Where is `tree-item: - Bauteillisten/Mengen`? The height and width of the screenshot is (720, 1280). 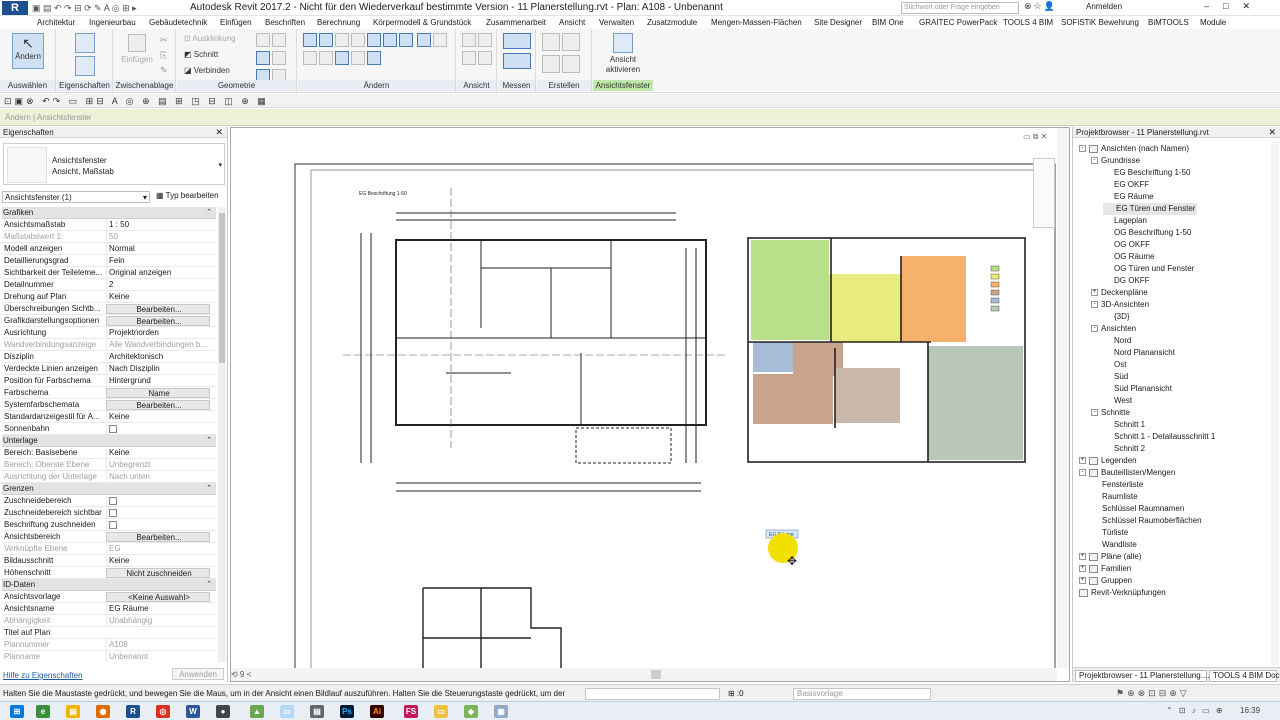
tree-item: - Bauteillisten/Mengen is located at coordinates (1127, 473).